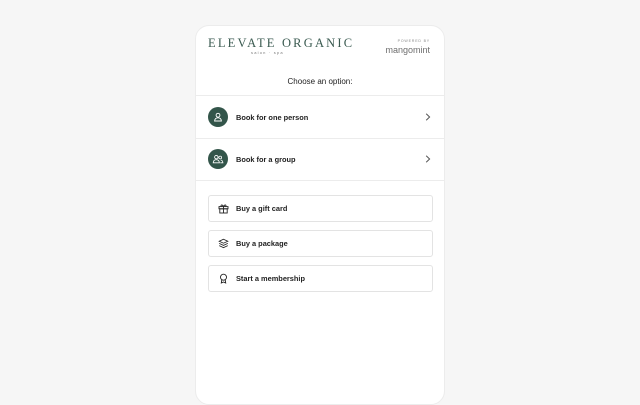  I want to click on book-one-person-button: Book for one person, so click(320, 117).